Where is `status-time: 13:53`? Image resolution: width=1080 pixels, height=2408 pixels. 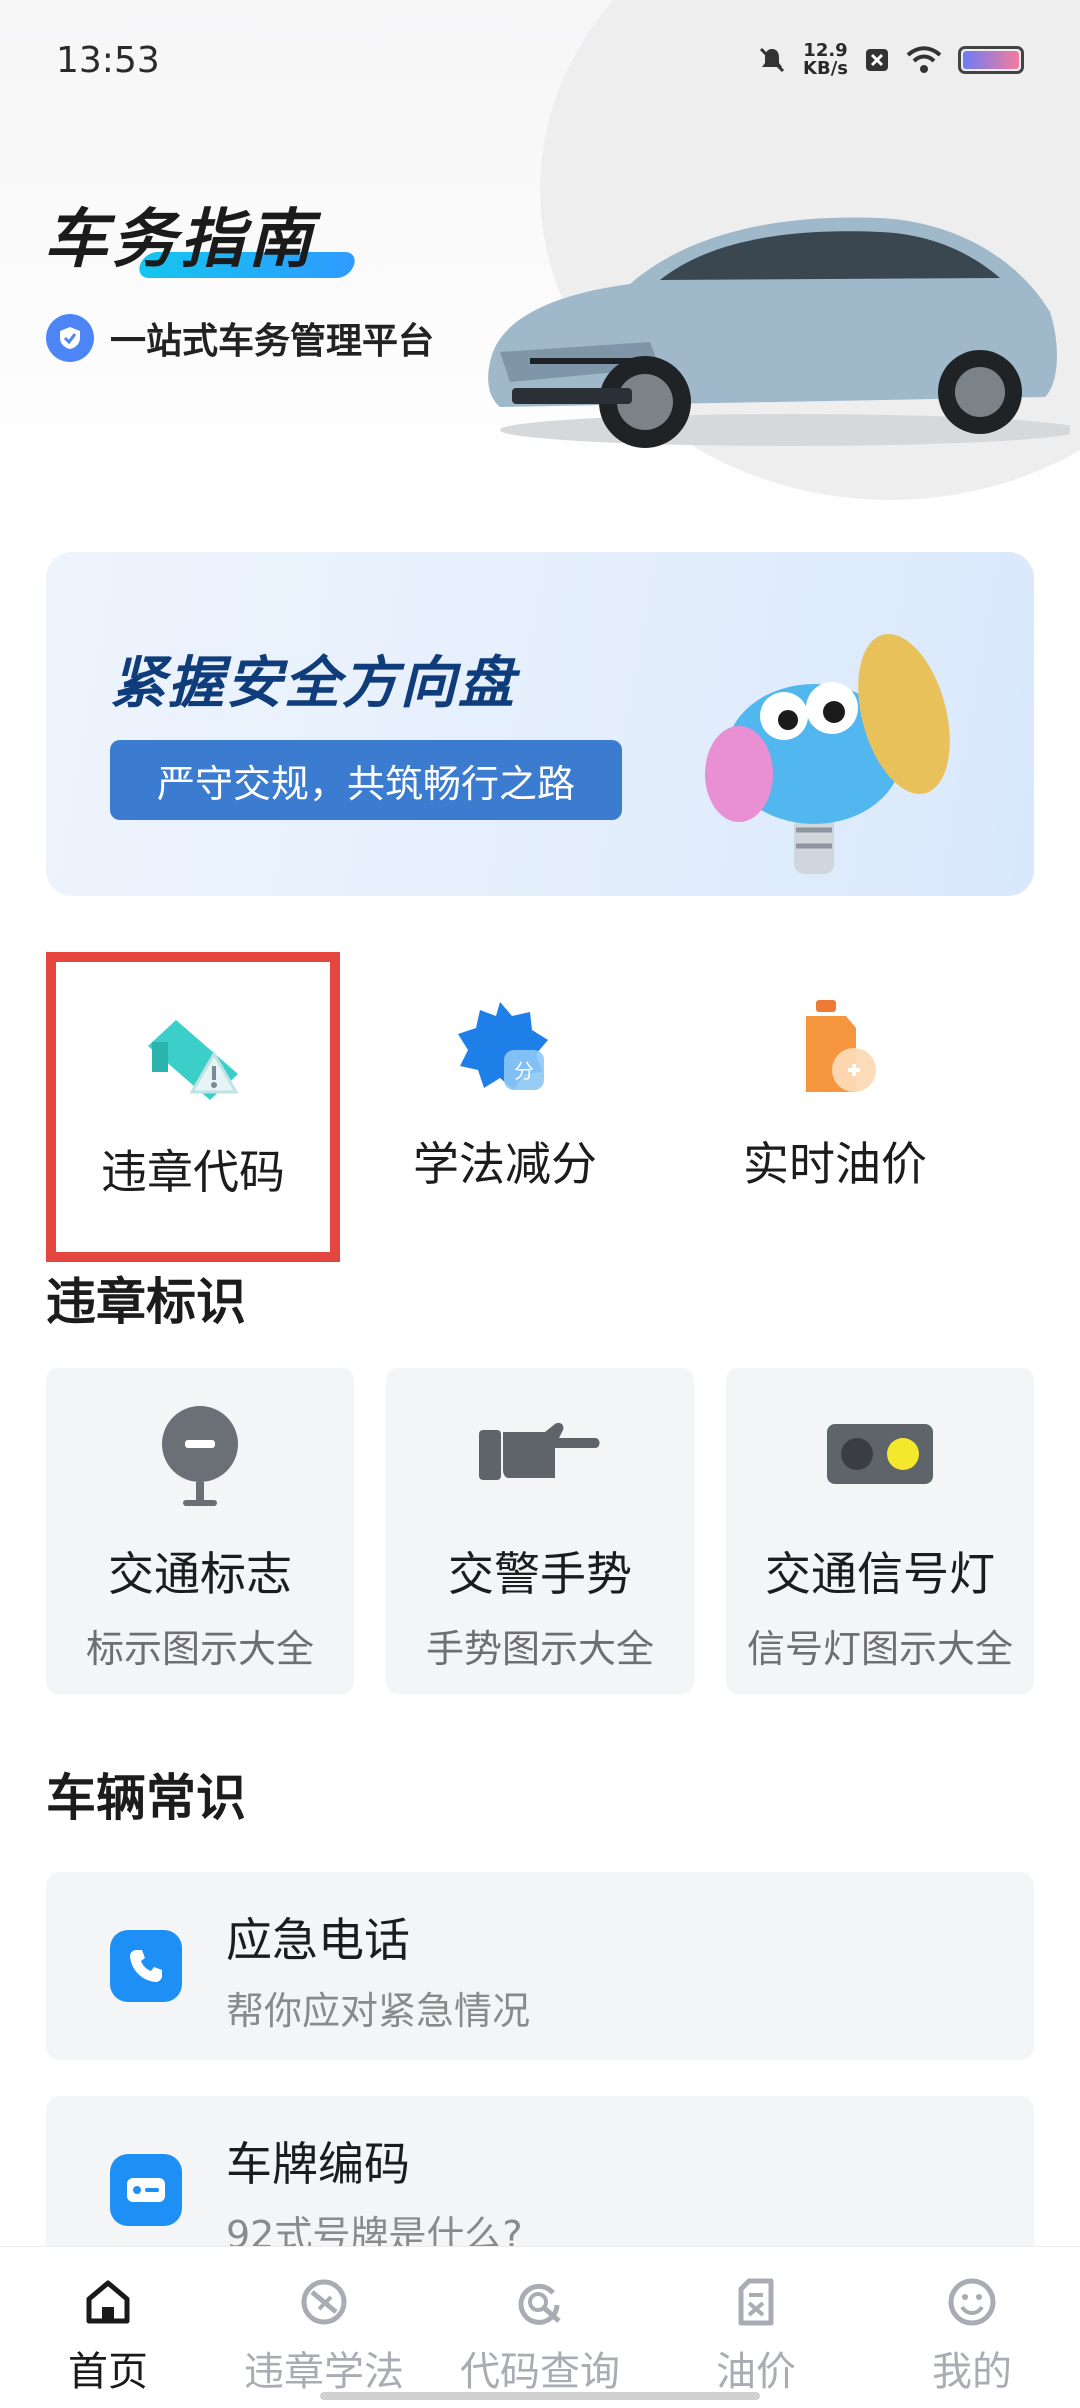
status-time: 13:53 is located at coordinates (108, 60).